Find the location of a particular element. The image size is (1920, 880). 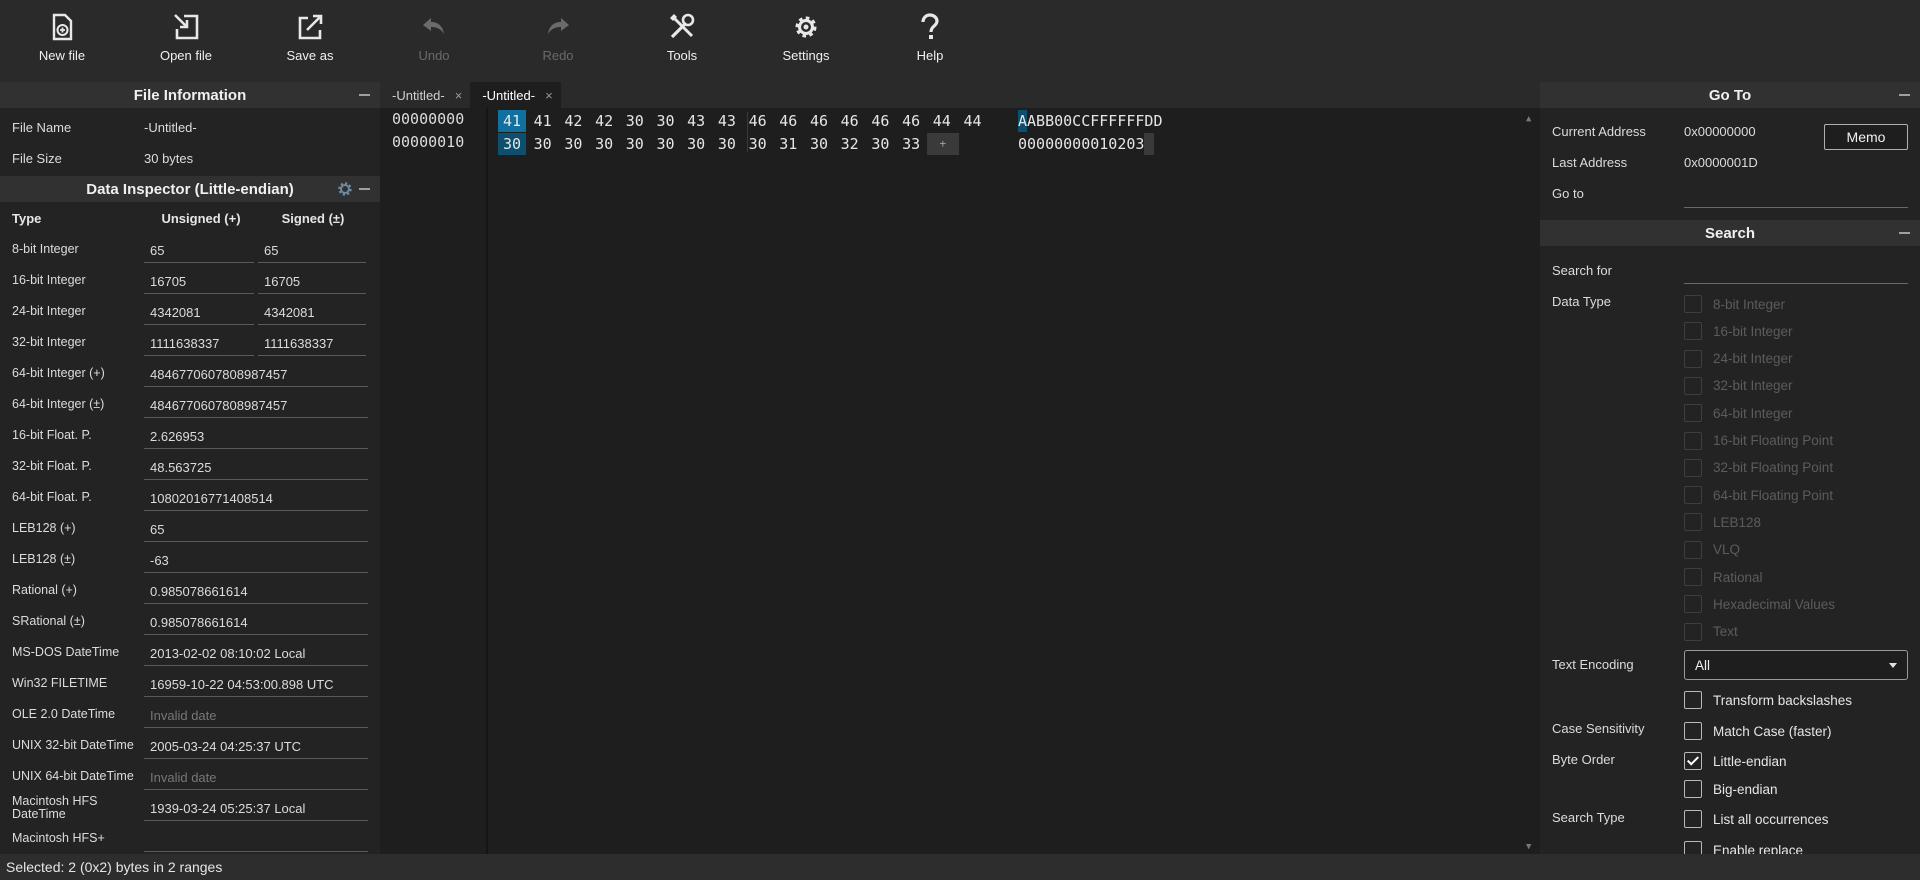

append-byte-button: + is located at coordinates (942, 144).